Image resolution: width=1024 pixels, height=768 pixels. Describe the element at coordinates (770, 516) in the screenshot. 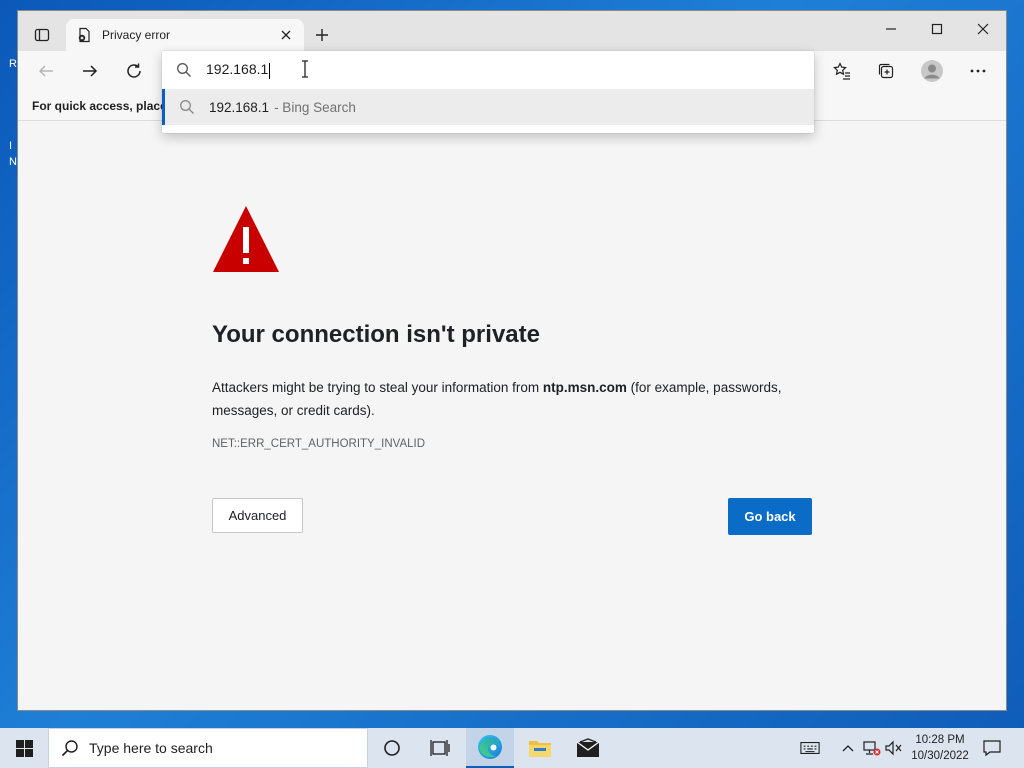

I see `go-back-button: Go back` at that location.